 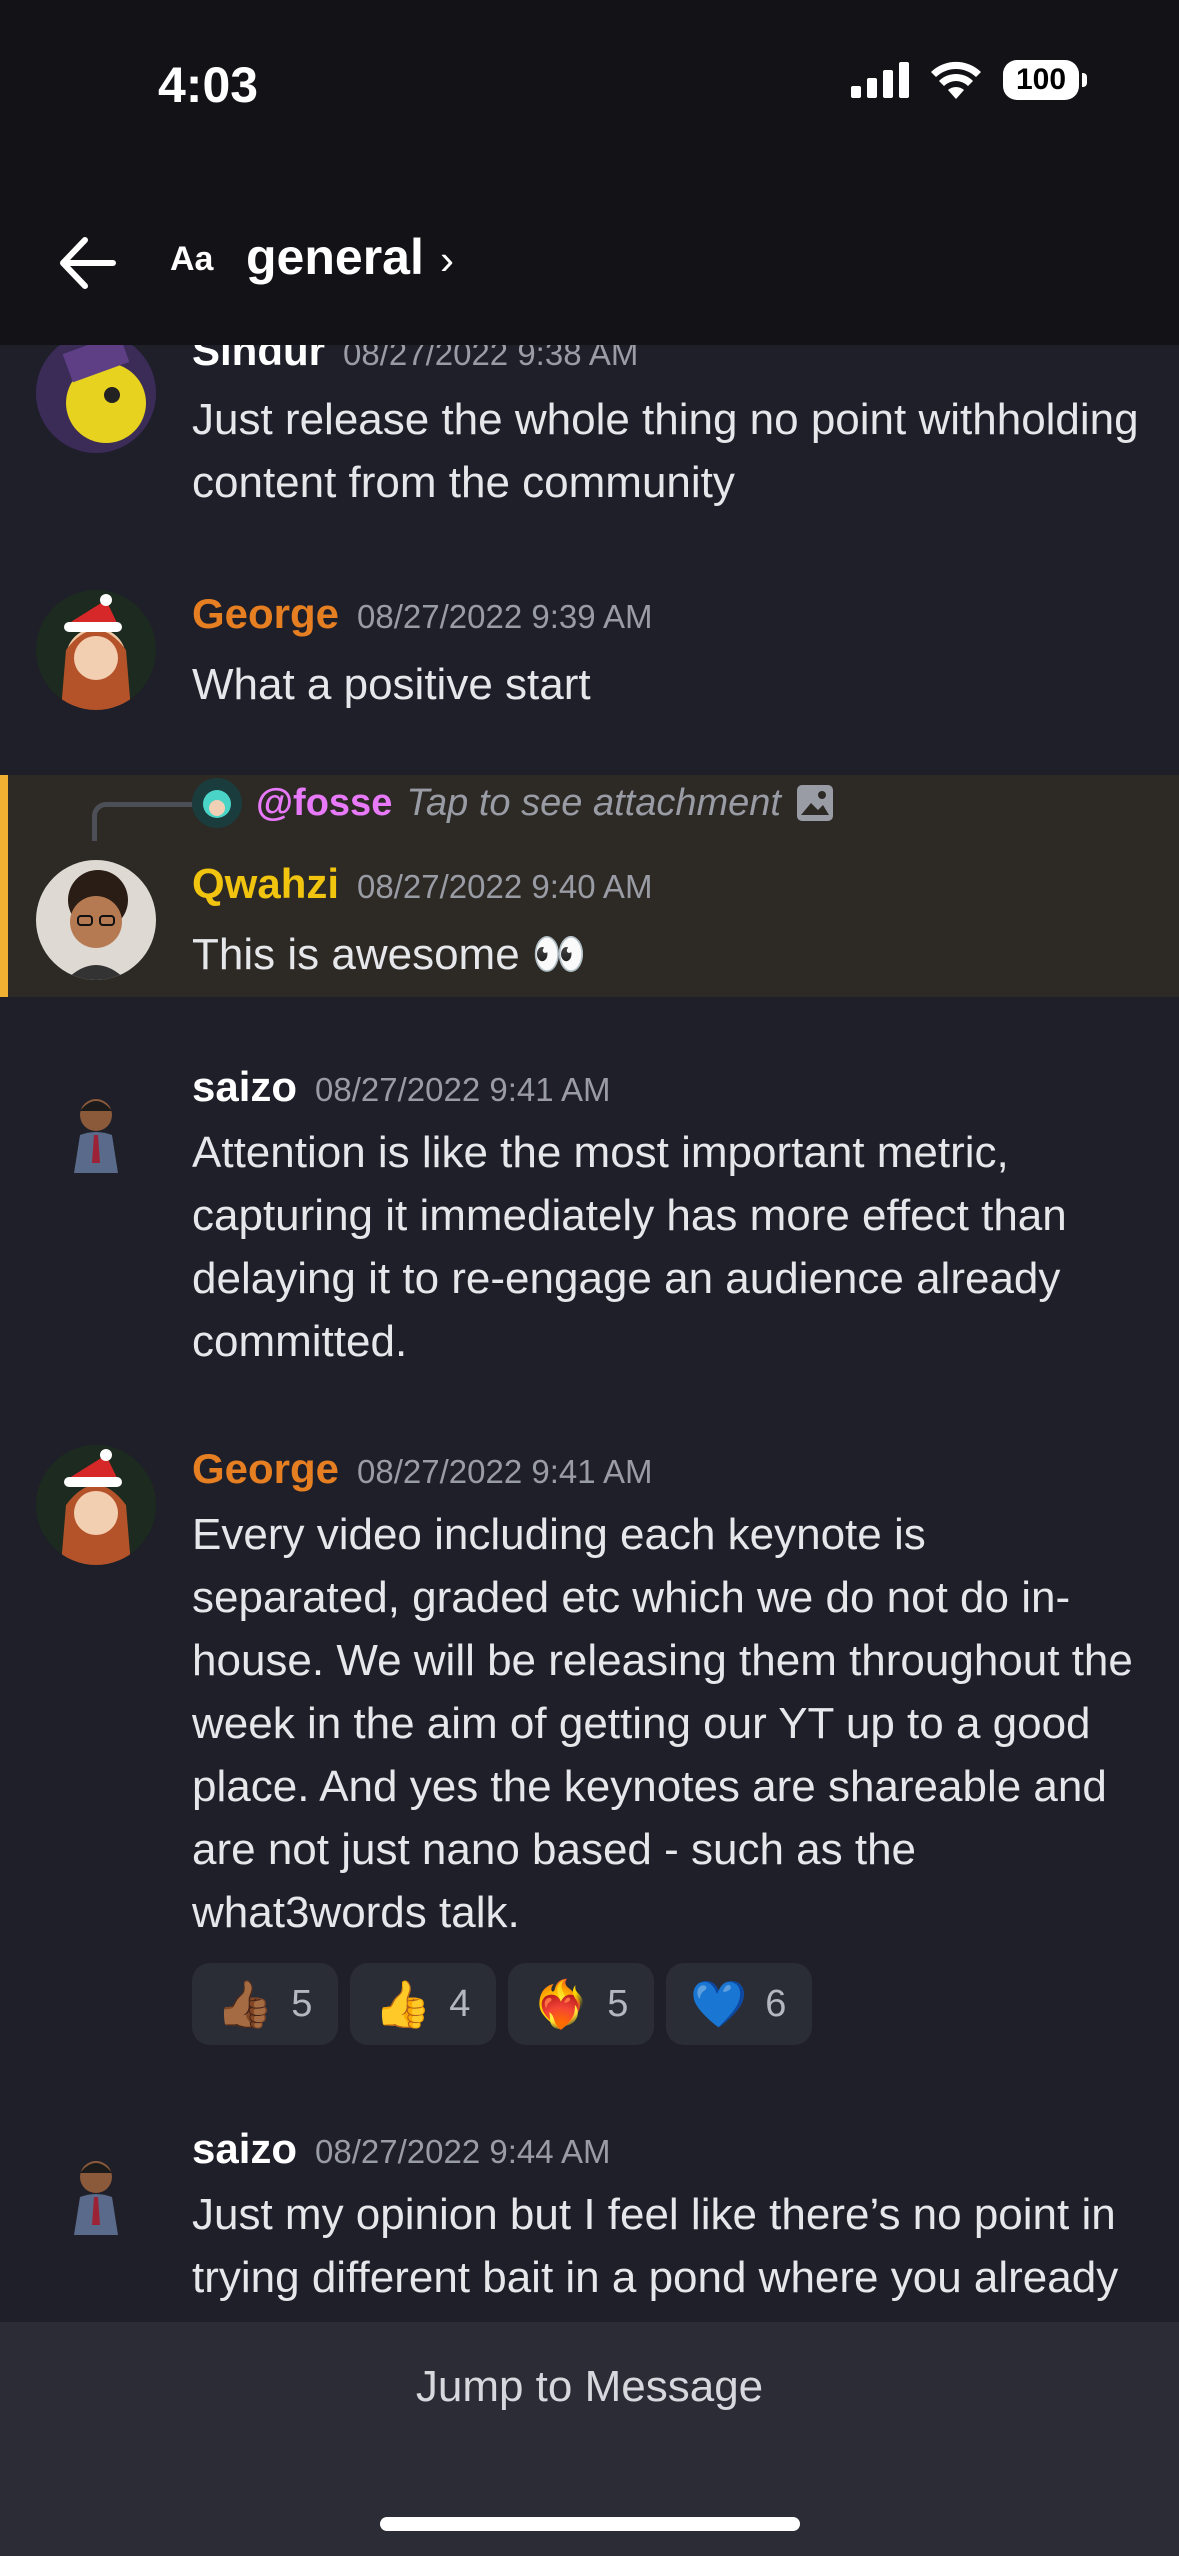 What do you see at coordinates (1045, 80) in the screenshot?
I see `battery-indicator: 100` at bounding box center [1045, 80].